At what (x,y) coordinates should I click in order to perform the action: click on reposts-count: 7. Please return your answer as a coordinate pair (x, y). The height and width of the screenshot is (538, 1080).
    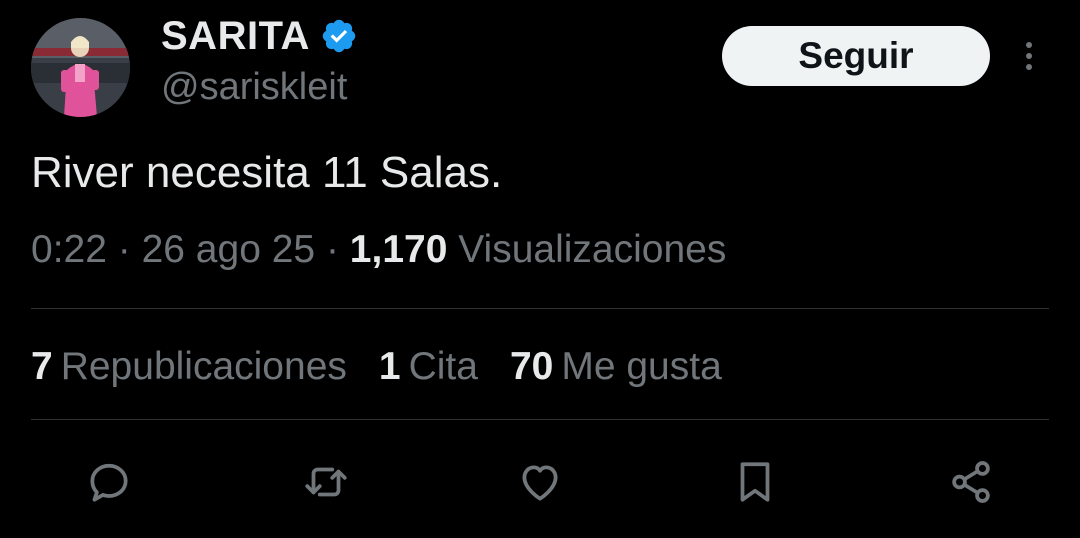
    Looking at the image, I should click on (42, 366).